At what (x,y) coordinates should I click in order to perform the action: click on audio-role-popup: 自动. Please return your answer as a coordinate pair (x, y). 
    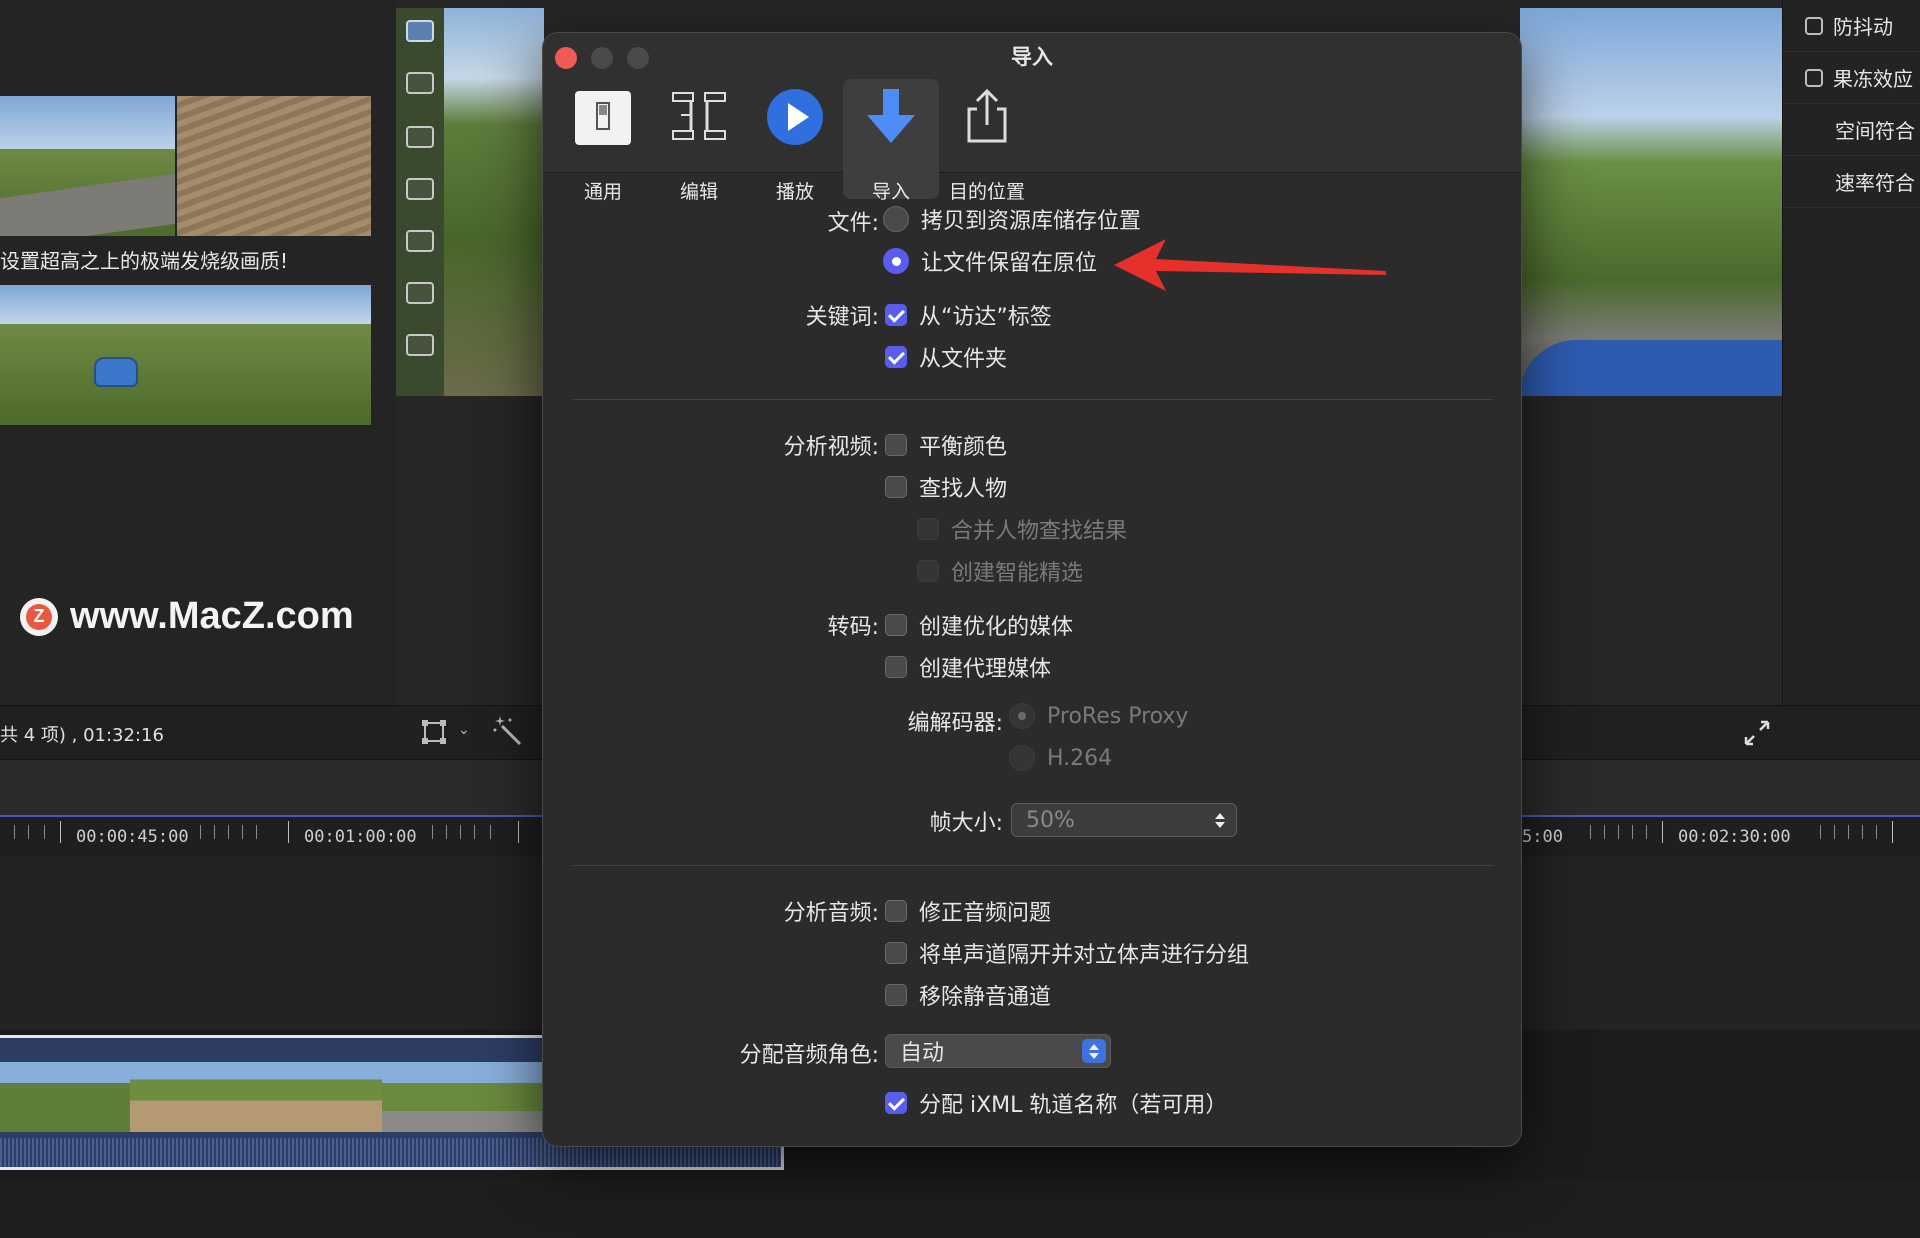
    Looking at the image, I should click on (998, 1051).